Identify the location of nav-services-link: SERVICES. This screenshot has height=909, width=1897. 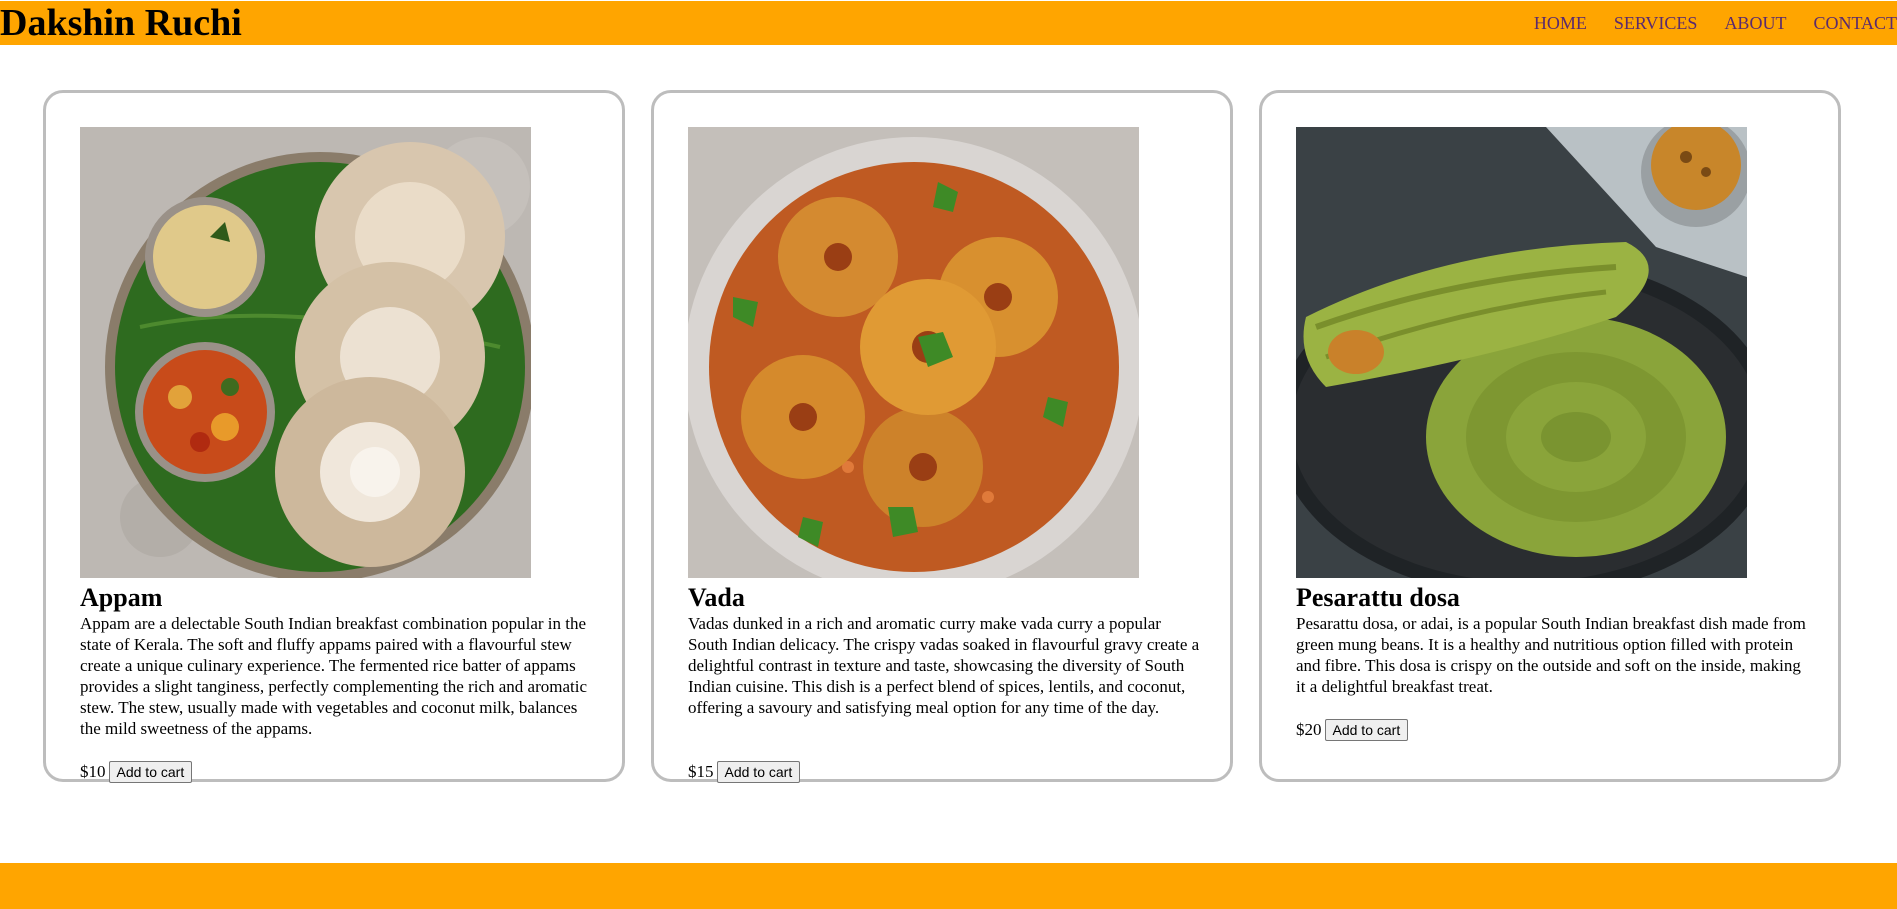
(1656, 23).